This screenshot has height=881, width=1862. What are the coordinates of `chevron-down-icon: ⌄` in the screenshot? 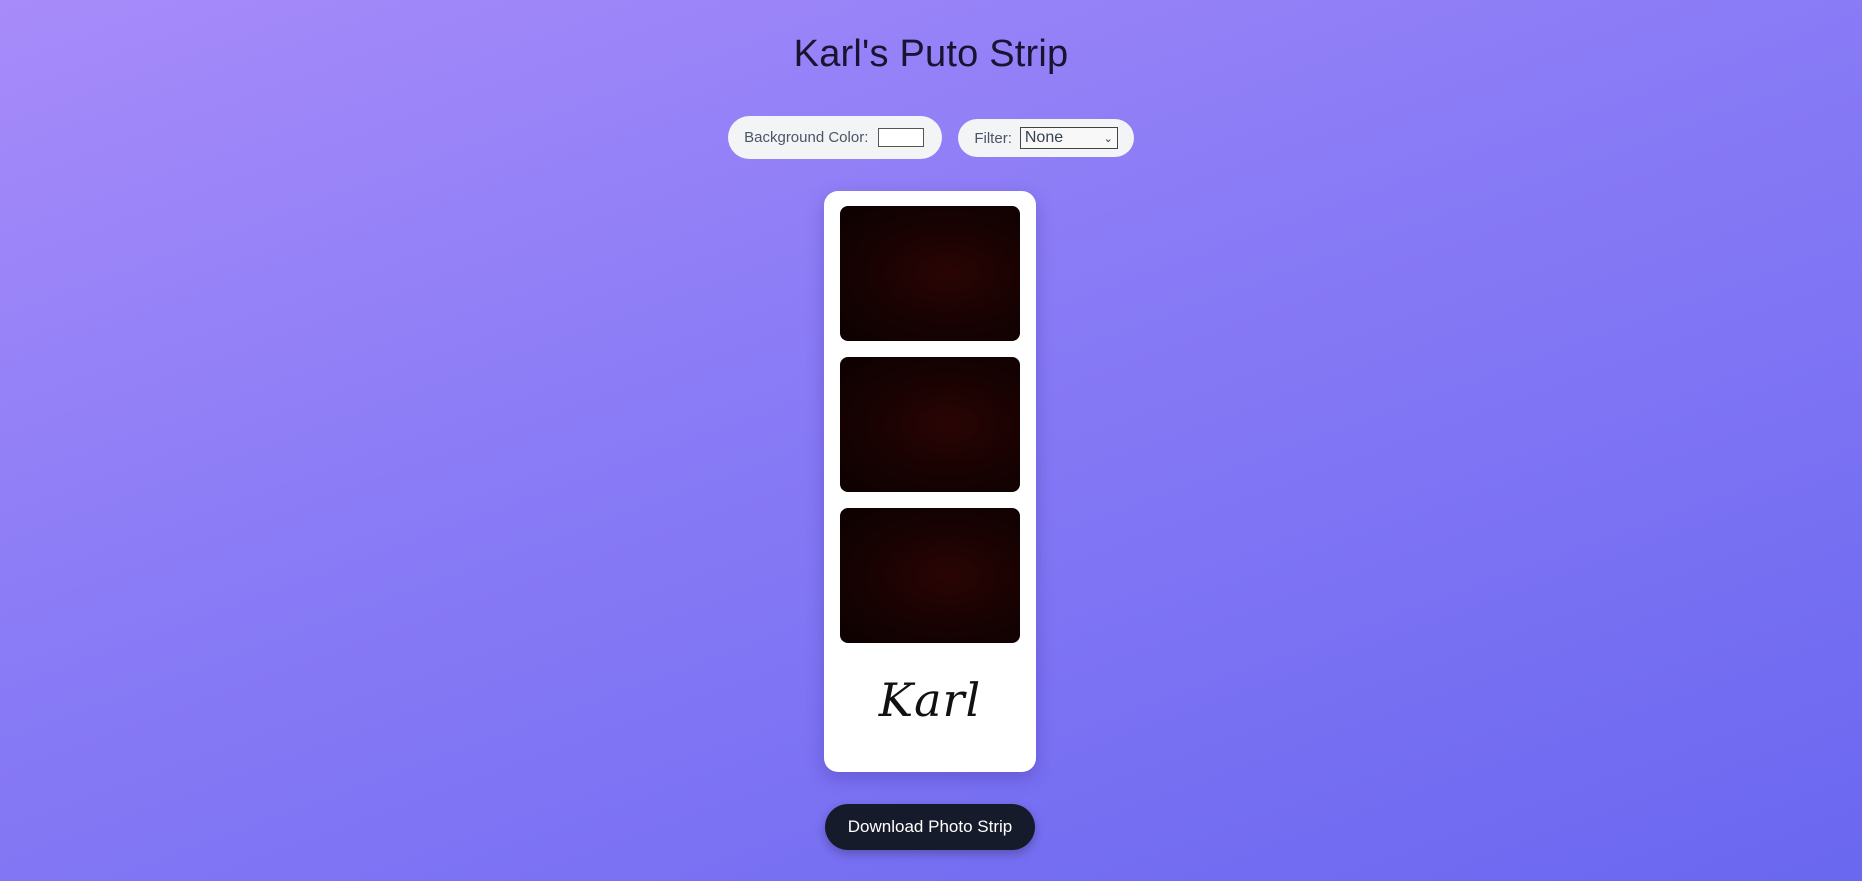 It's located at (1108, 138).